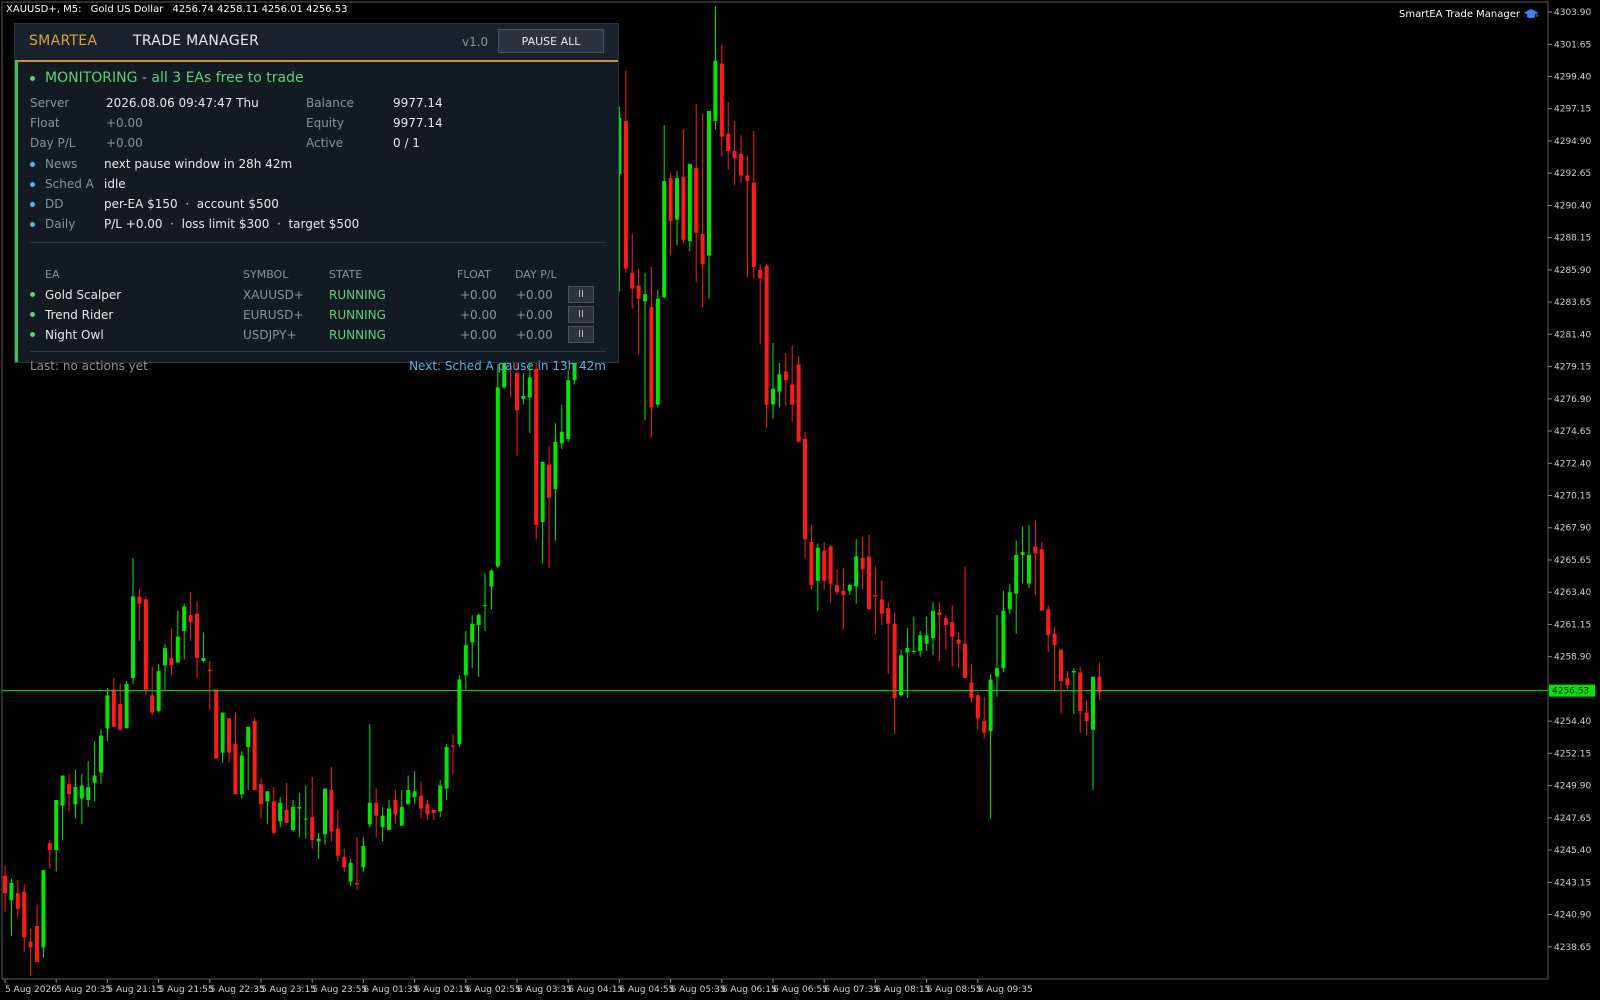 The height and width of the screenshot is (1000, 1600). I want to click on ea-name: Gold Scalper, so click(83, 295).